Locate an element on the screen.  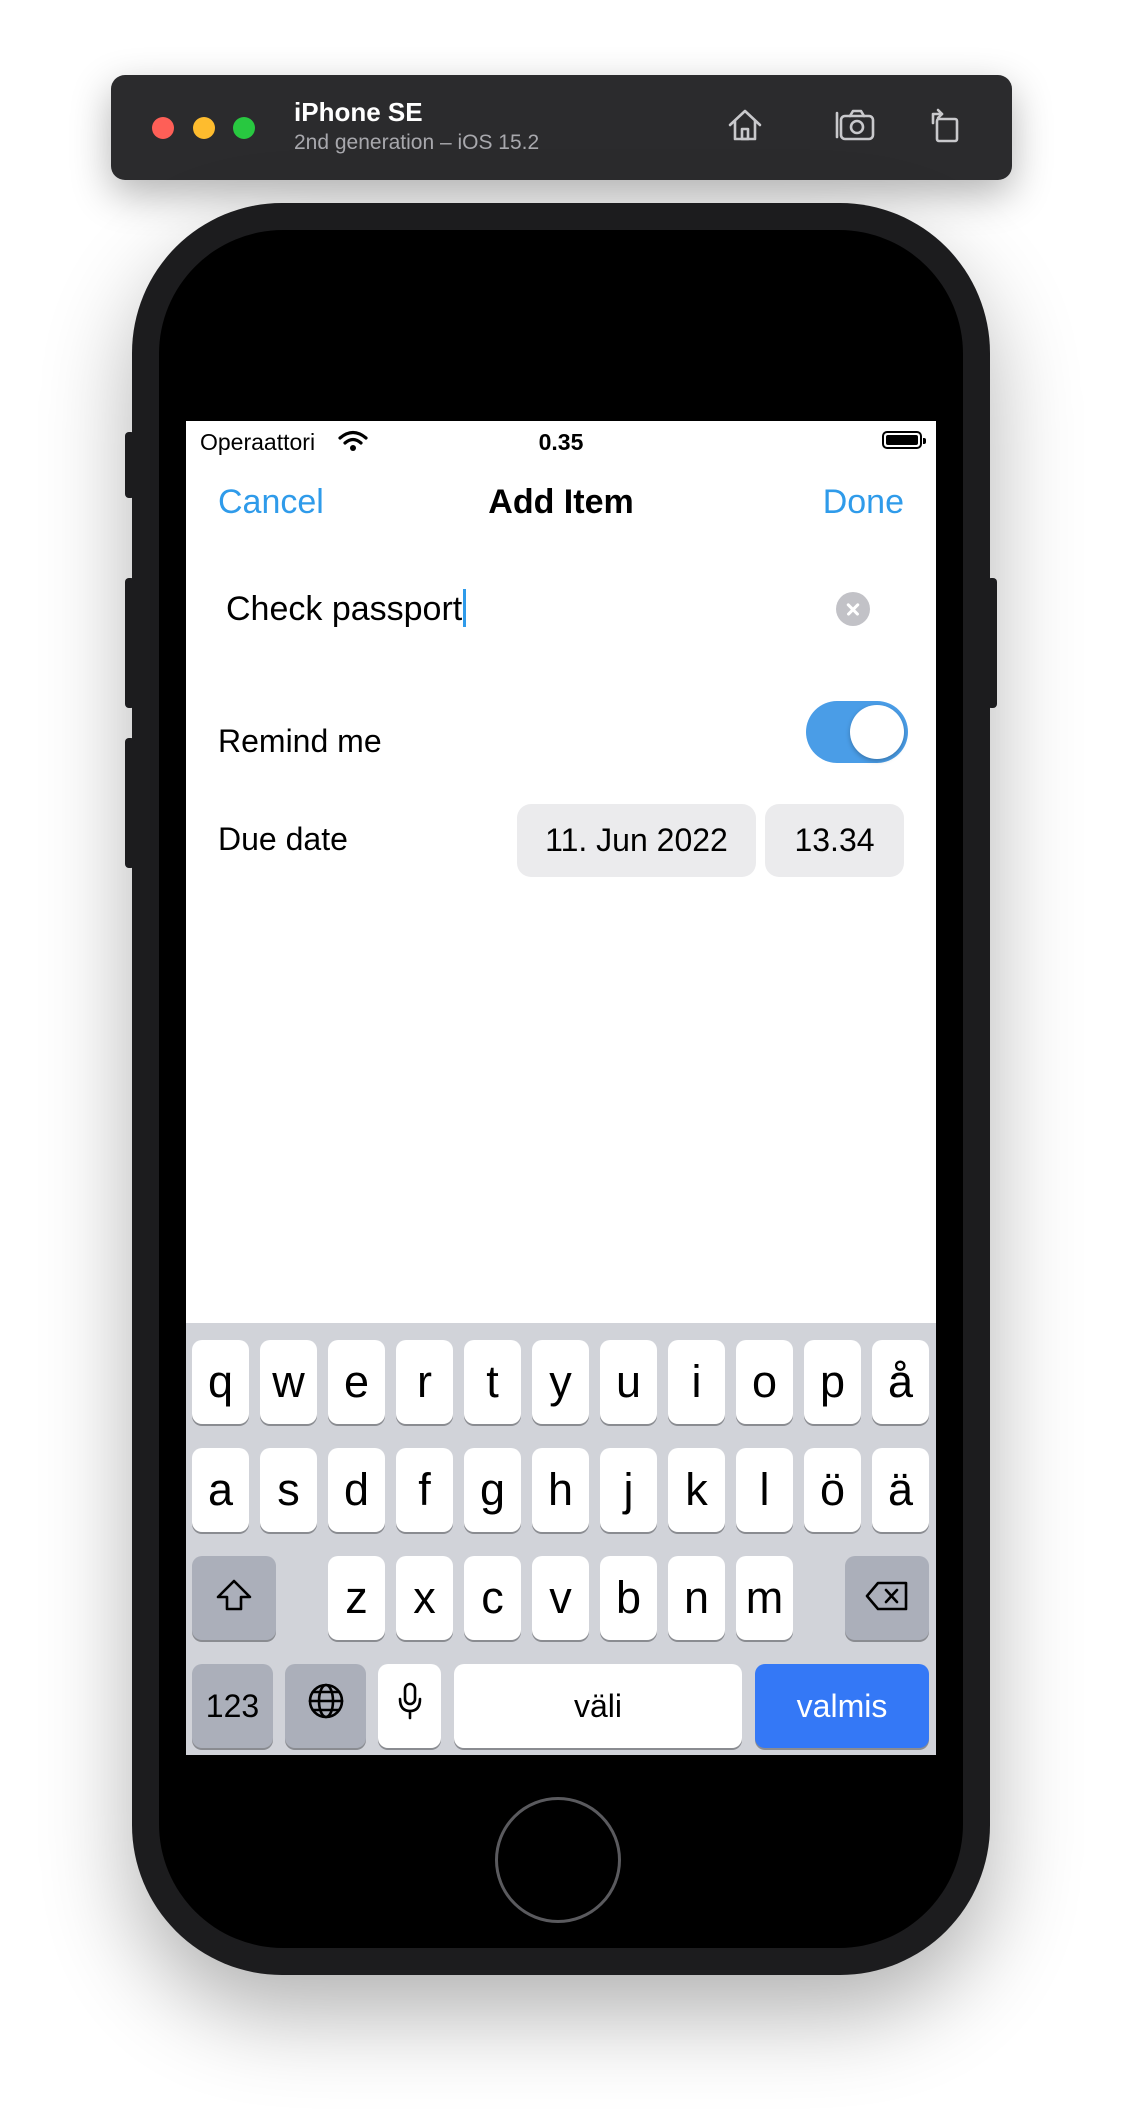
screenshot-icon is located at coordinates (855, 127).